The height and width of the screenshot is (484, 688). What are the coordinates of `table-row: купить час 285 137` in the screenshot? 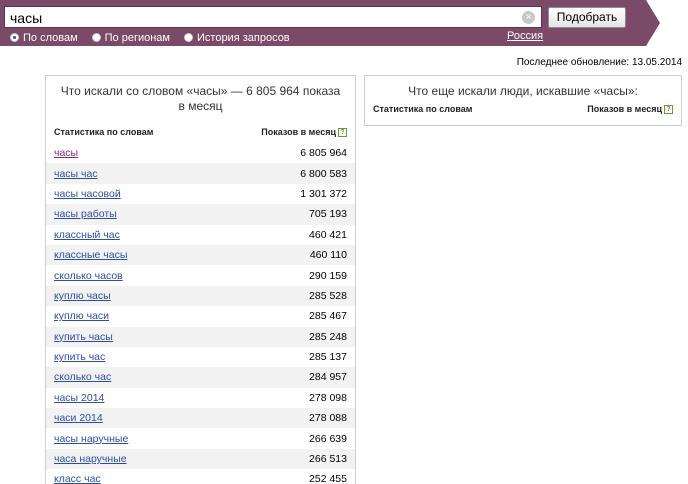 It's located at (200, 357).